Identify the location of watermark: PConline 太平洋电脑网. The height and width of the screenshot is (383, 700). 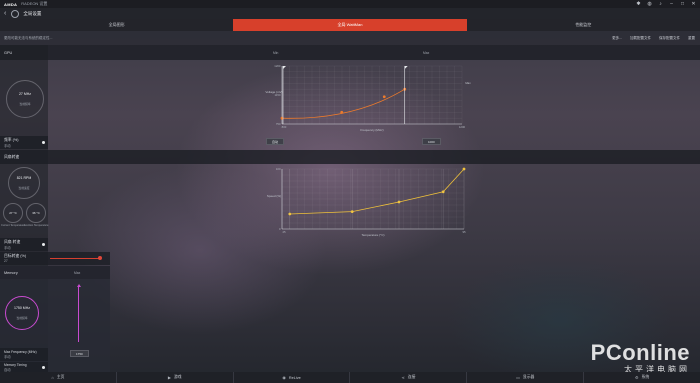
(640, 357).